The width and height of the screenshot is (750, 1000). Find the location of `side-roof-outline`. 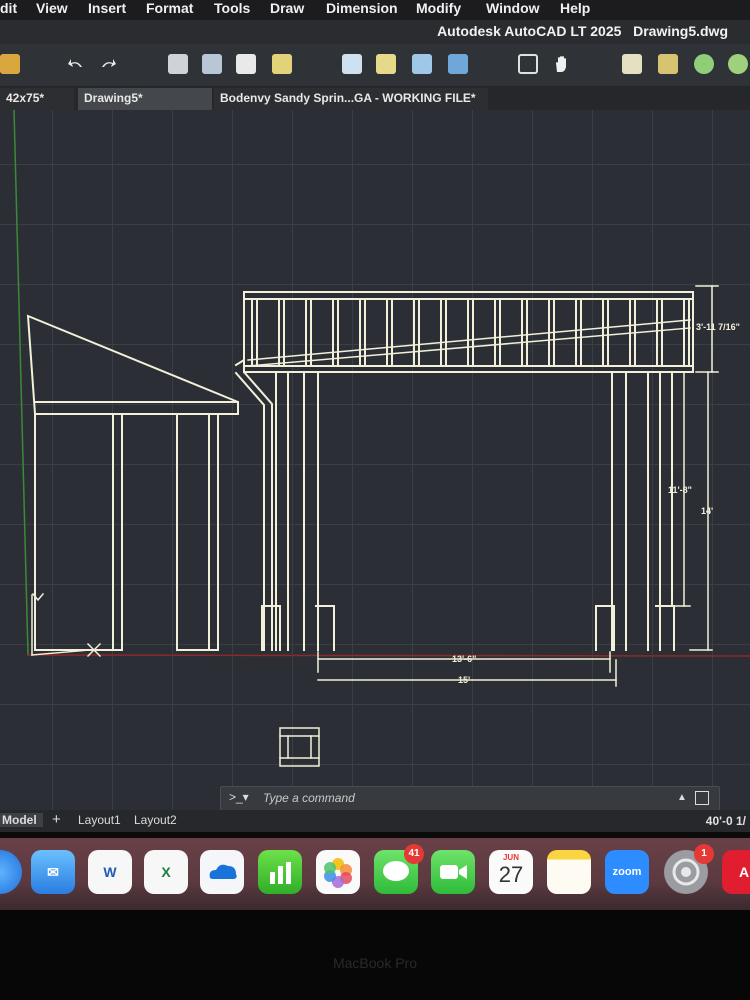

side-roof-outline is located at coordinates (132, 364).